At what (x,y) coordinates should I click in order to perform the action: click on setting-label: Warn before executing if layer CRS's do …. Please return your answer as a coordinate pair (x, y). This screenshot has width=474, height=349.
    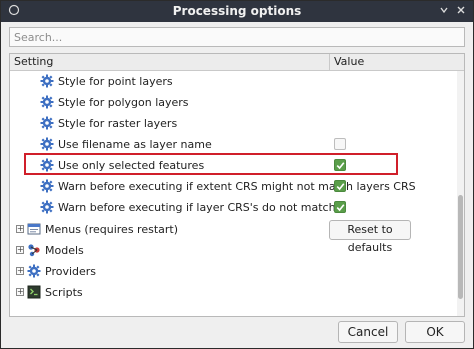
    Looking at the image, I should click on (197, 207).